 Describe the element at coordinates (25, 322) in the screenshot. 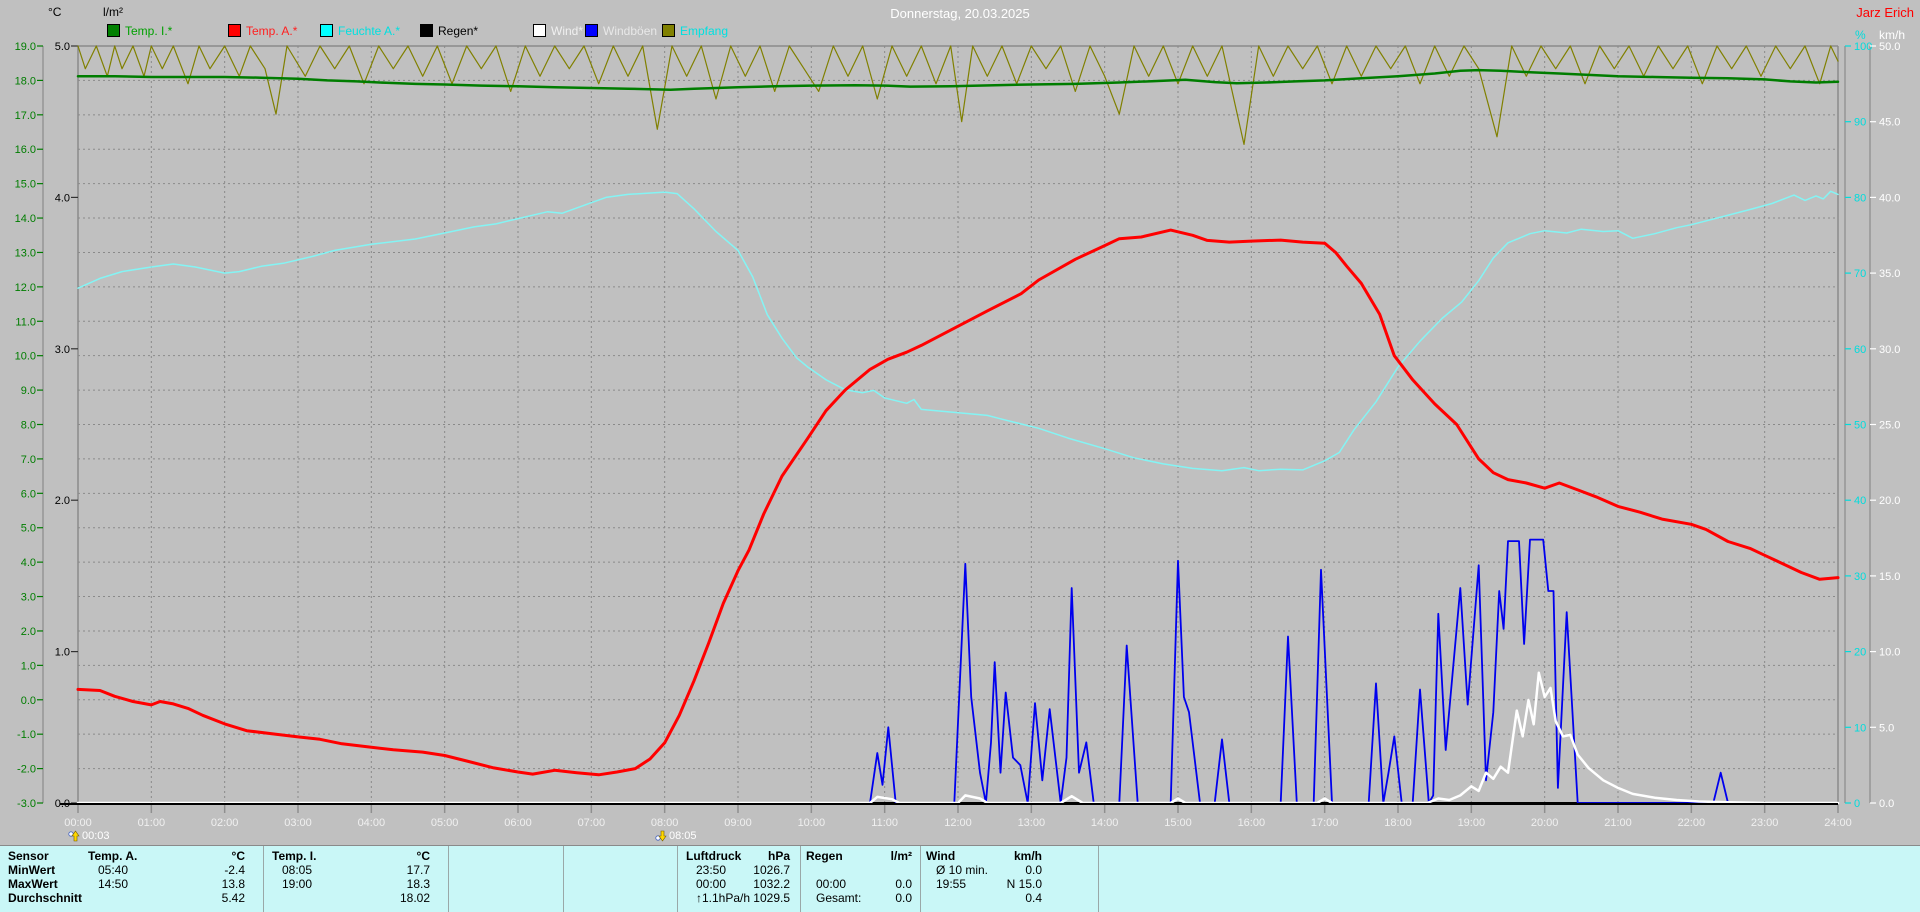

I see `svg-text: 11.0` at that location.